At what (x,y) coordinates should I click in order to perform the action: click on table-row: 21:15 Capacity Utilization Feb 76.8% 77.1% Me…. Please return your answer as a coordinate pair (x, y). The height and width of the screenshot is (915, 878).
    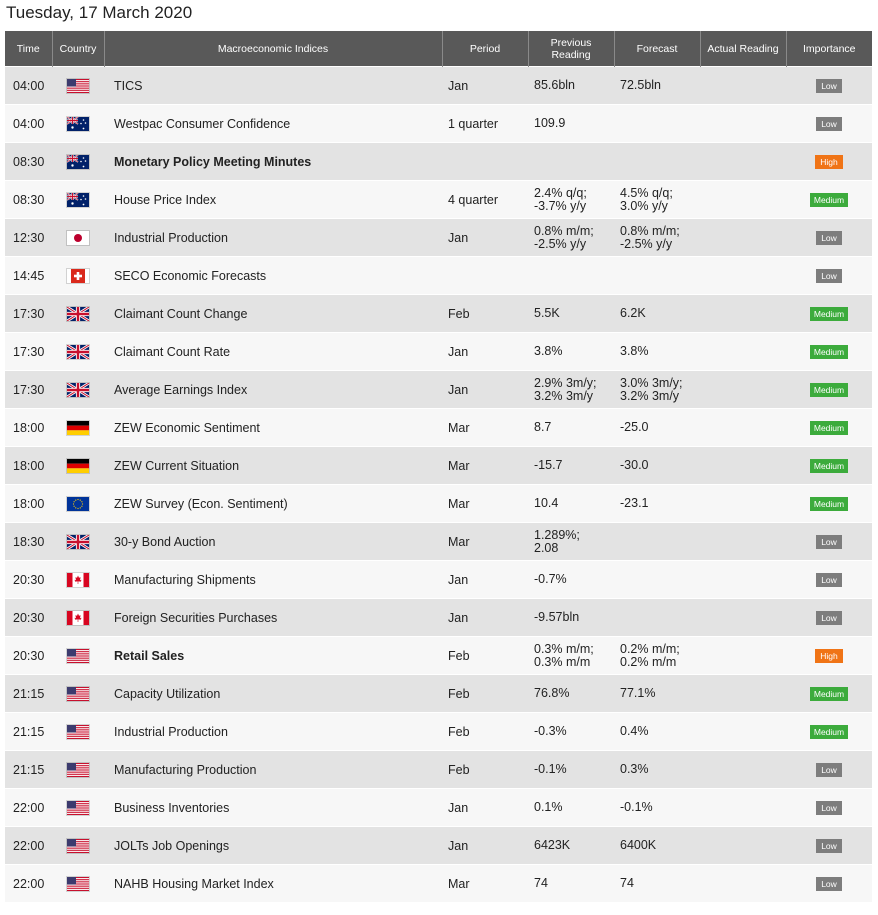
    Looking at the image, I should click on (438, 693).